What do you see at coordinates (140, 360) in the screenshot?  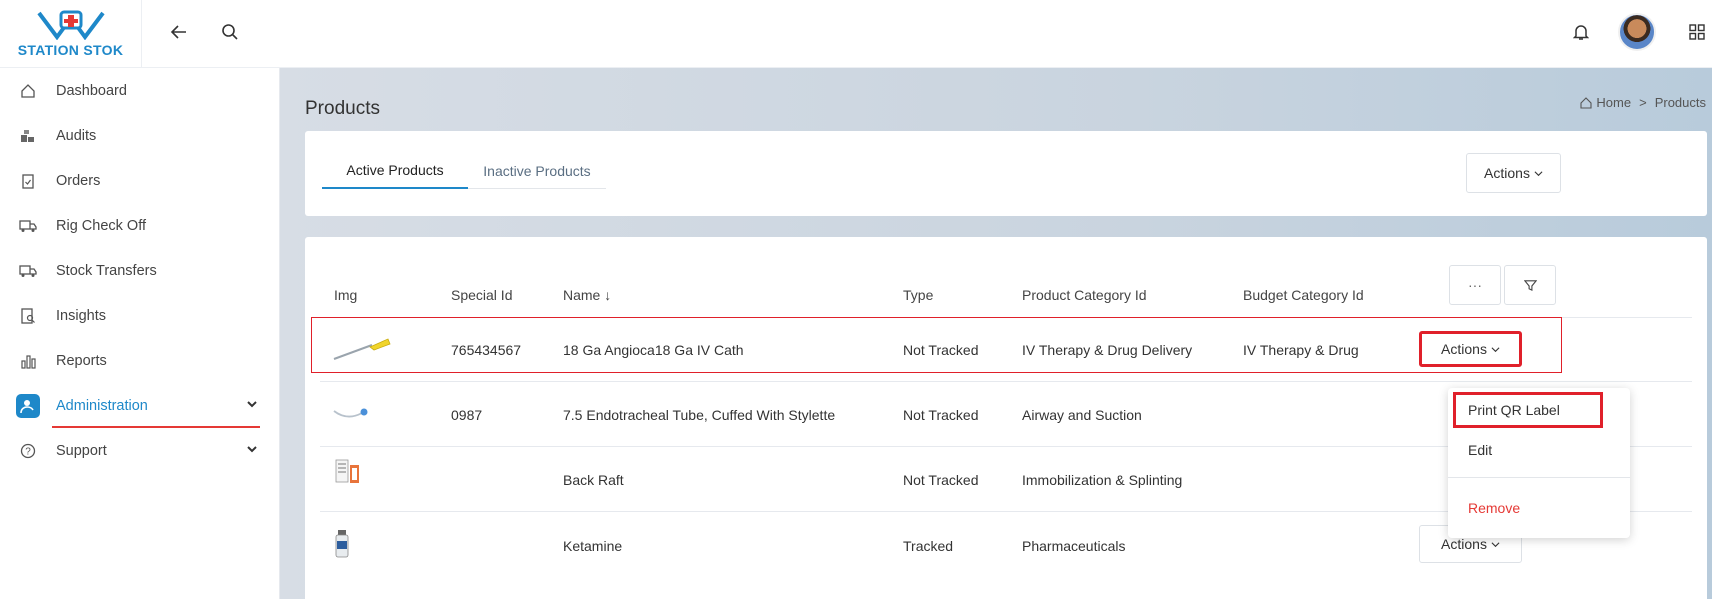 I see `sidebar-item-reports: Reports` at bounding box center [140, 360].